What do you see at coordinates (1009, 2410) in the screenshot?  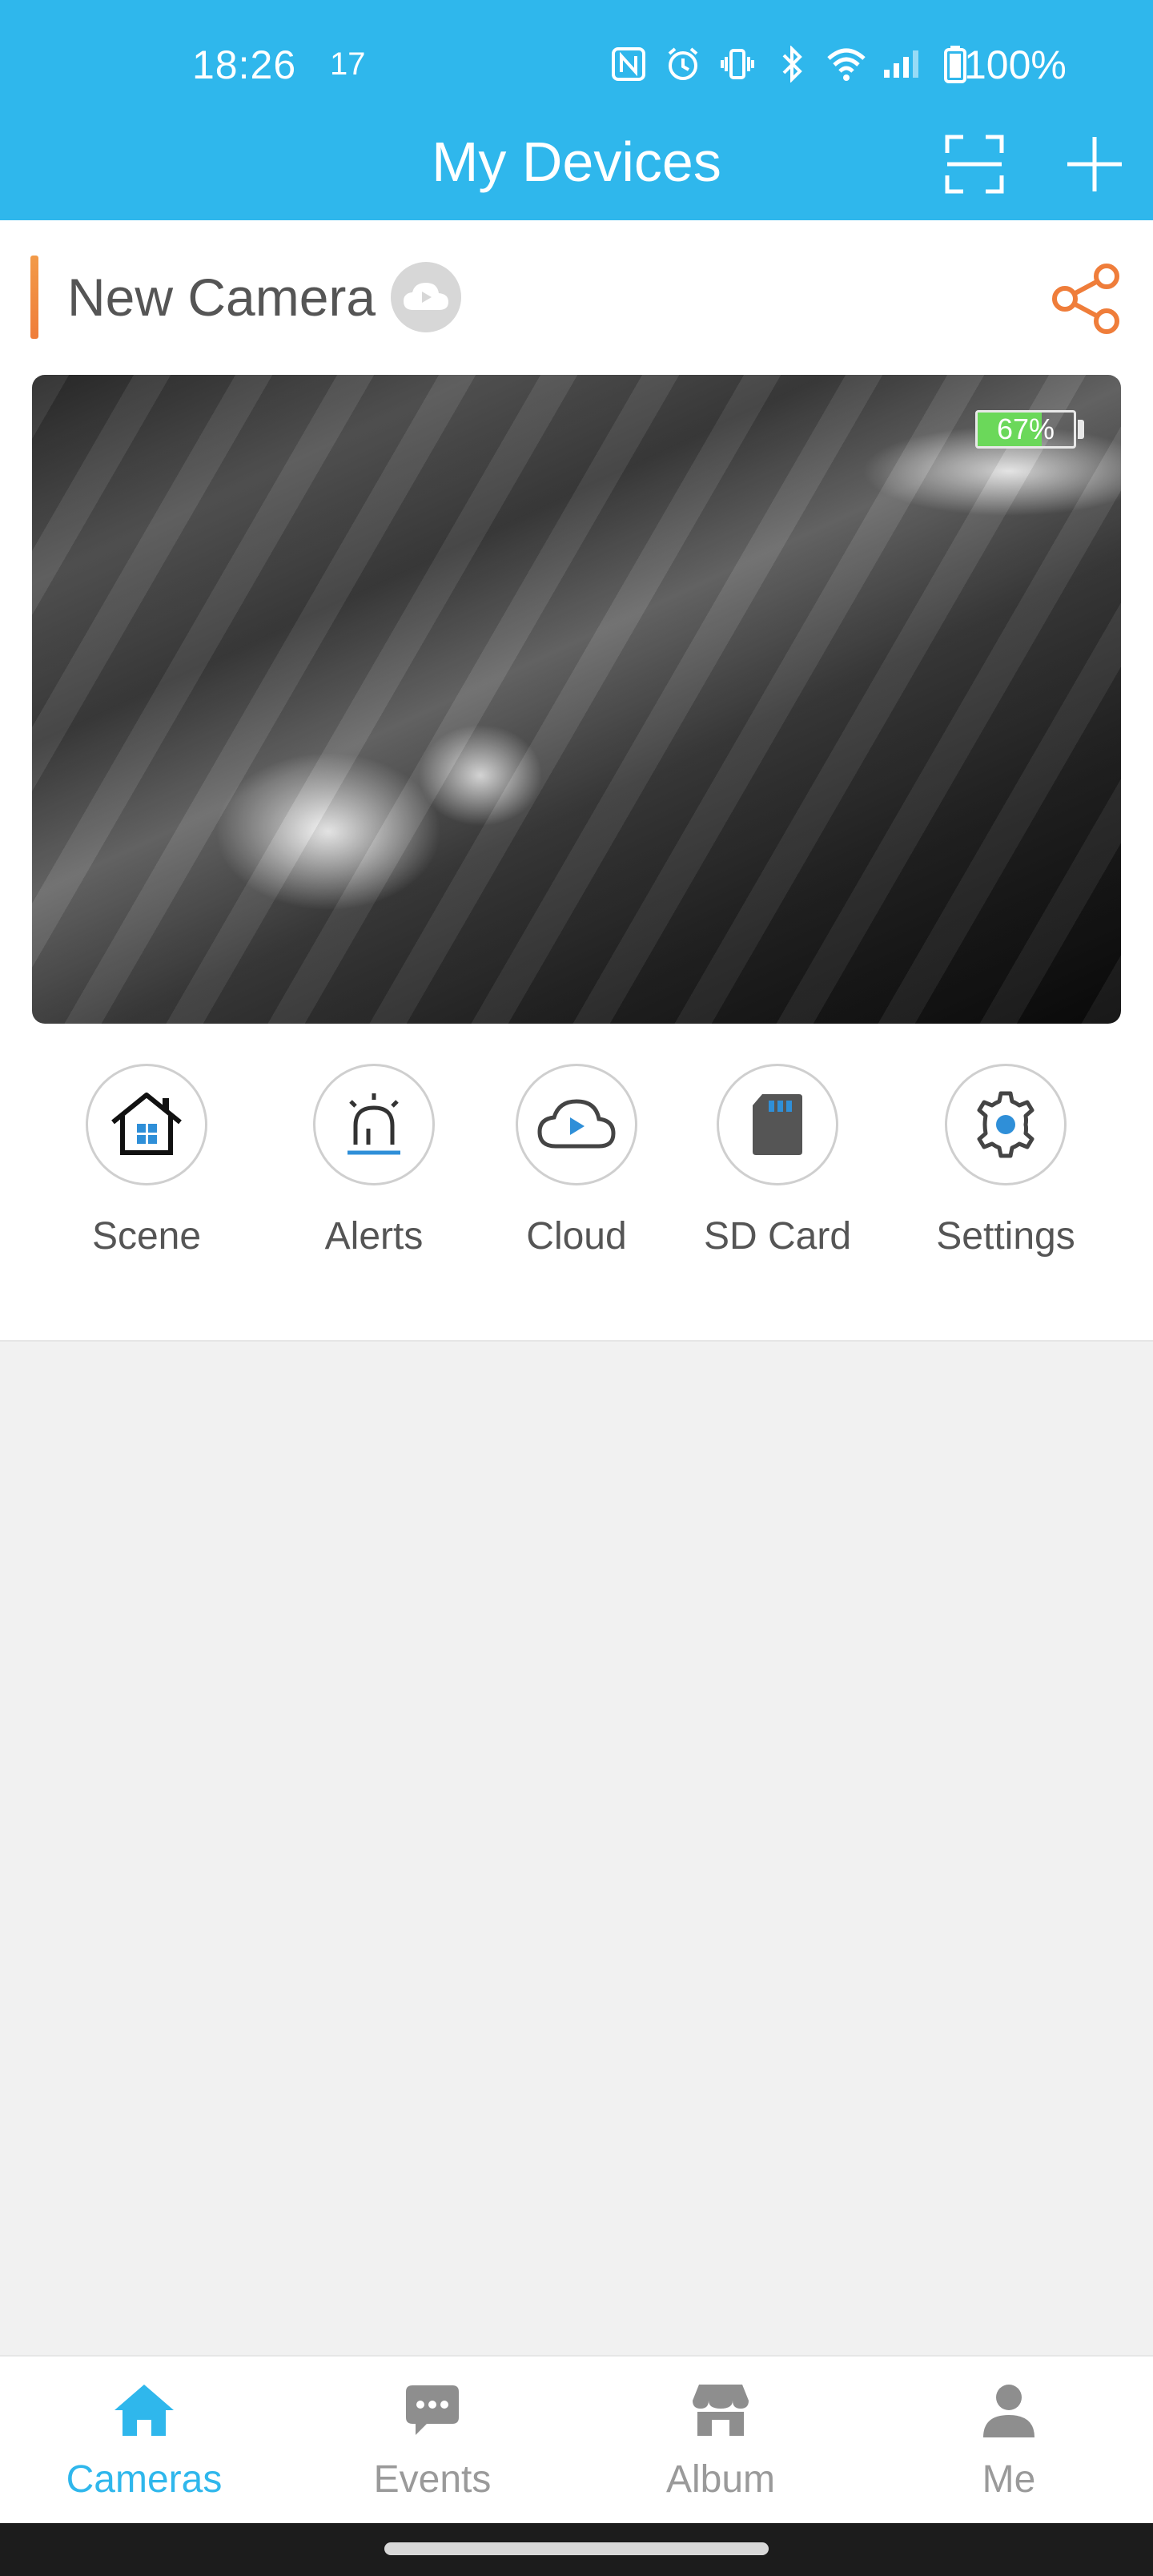 I see `nav-person-icon` at bounding box center [1009, 2410].